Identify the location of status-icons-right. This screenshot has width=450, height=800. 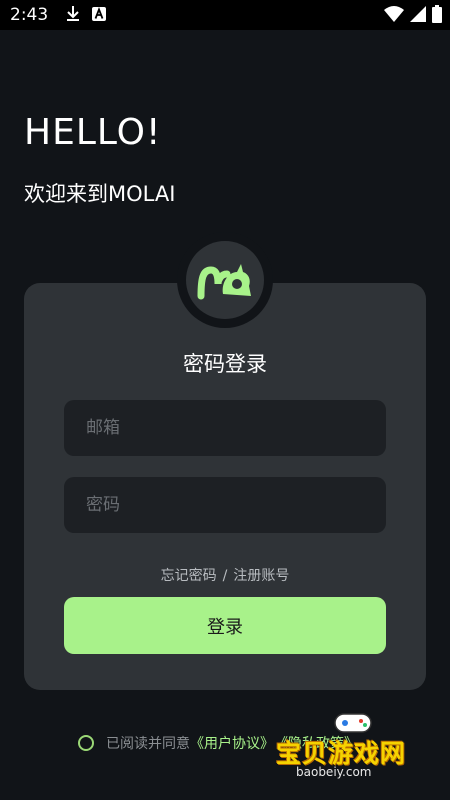
(413, 16).